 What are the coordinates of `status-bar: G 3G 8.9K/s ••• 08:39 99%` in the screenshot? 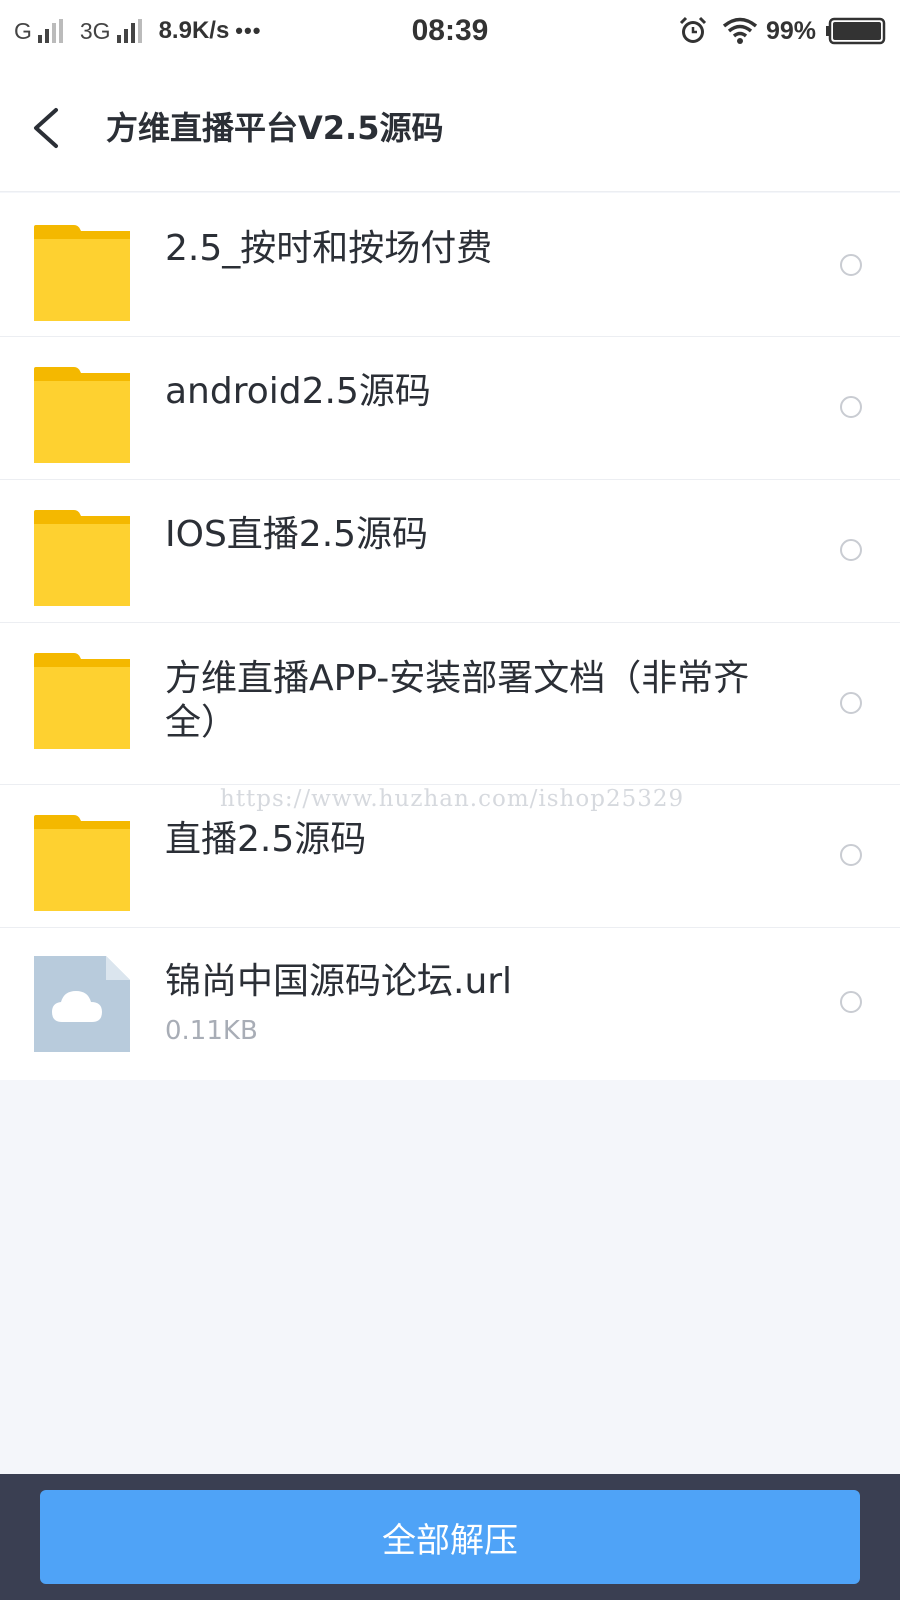 It's located at (450, 31).